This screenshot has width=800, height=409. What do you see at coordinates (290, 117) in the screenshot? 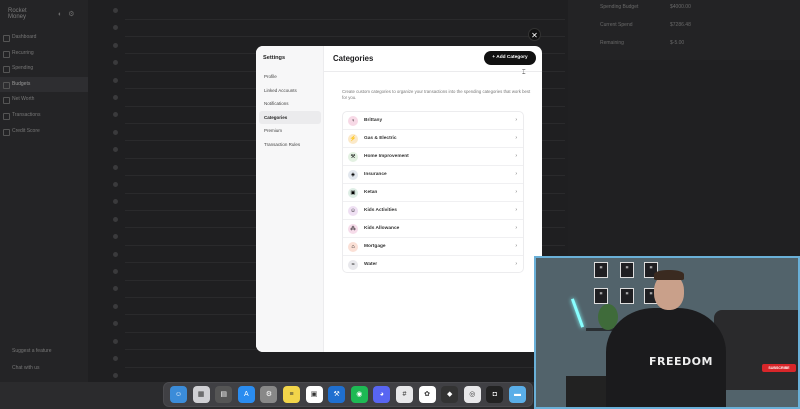
I see `settings-tab-categories: Categories` at bounding box center [290, 117].